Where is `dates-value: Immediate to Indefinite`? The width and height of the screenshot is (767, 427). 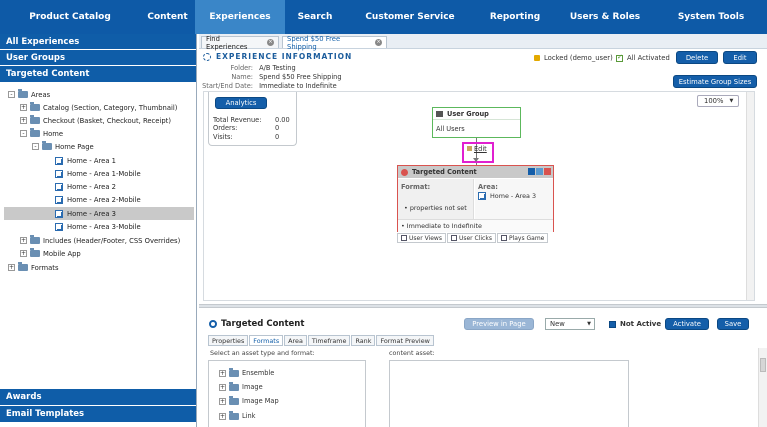
dates-value: Immediate to Indefinite is located at coordinates (298, 86).